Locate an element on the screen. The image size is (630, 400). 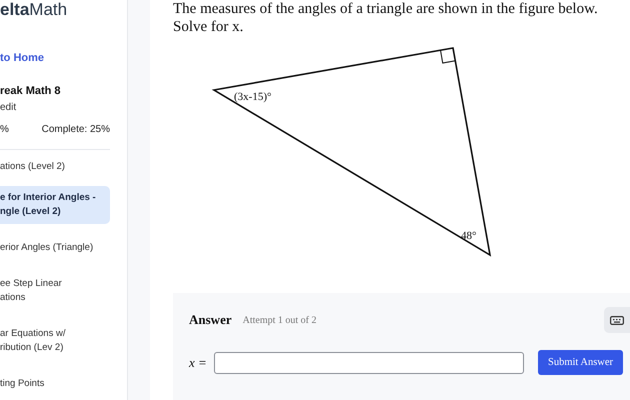
angle-label: 48° is located at coordinates (468, 236).